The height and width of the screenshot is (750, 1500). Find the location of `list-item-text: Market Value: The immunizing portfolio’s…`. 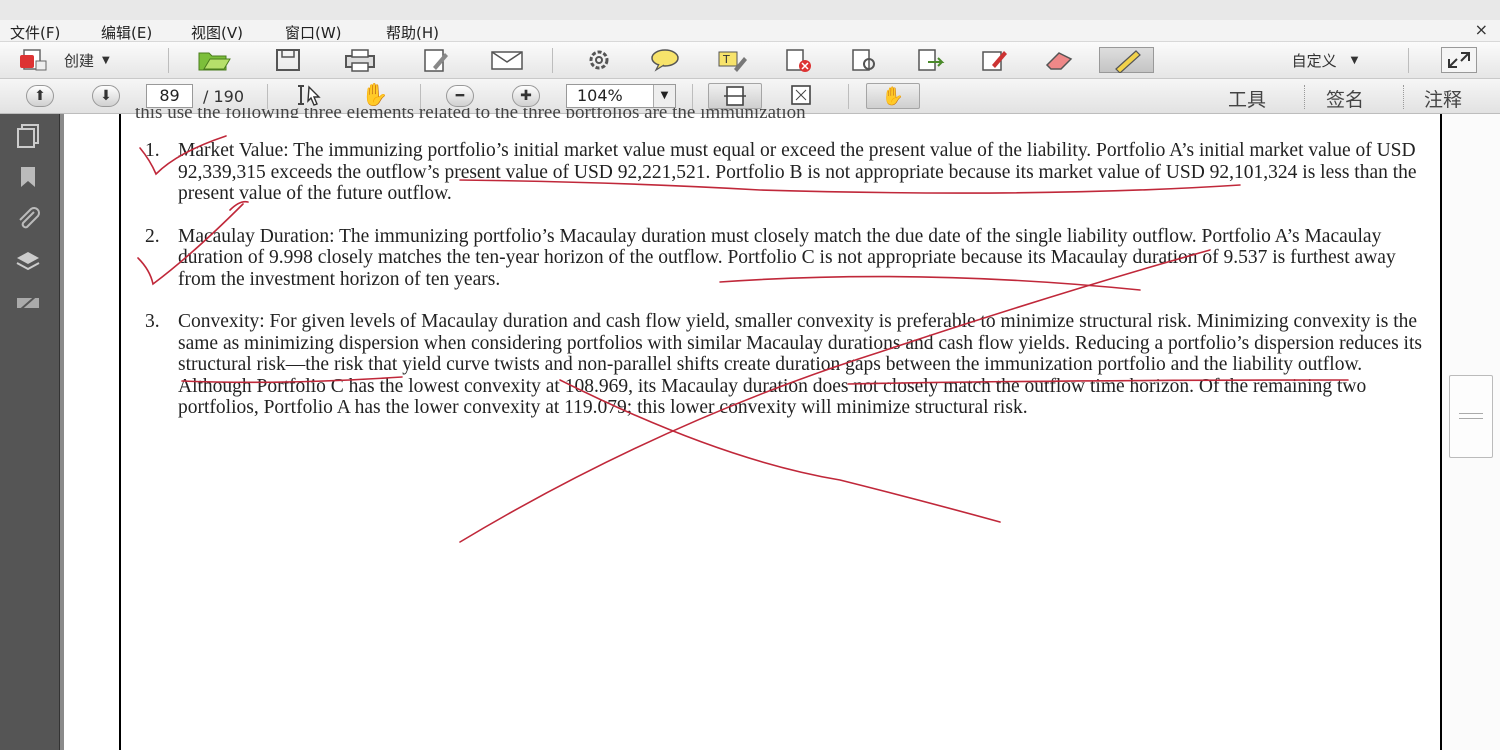

list-item-text: Market Value: The immunizing portfolio’s… is located at coordinates (797, 172).